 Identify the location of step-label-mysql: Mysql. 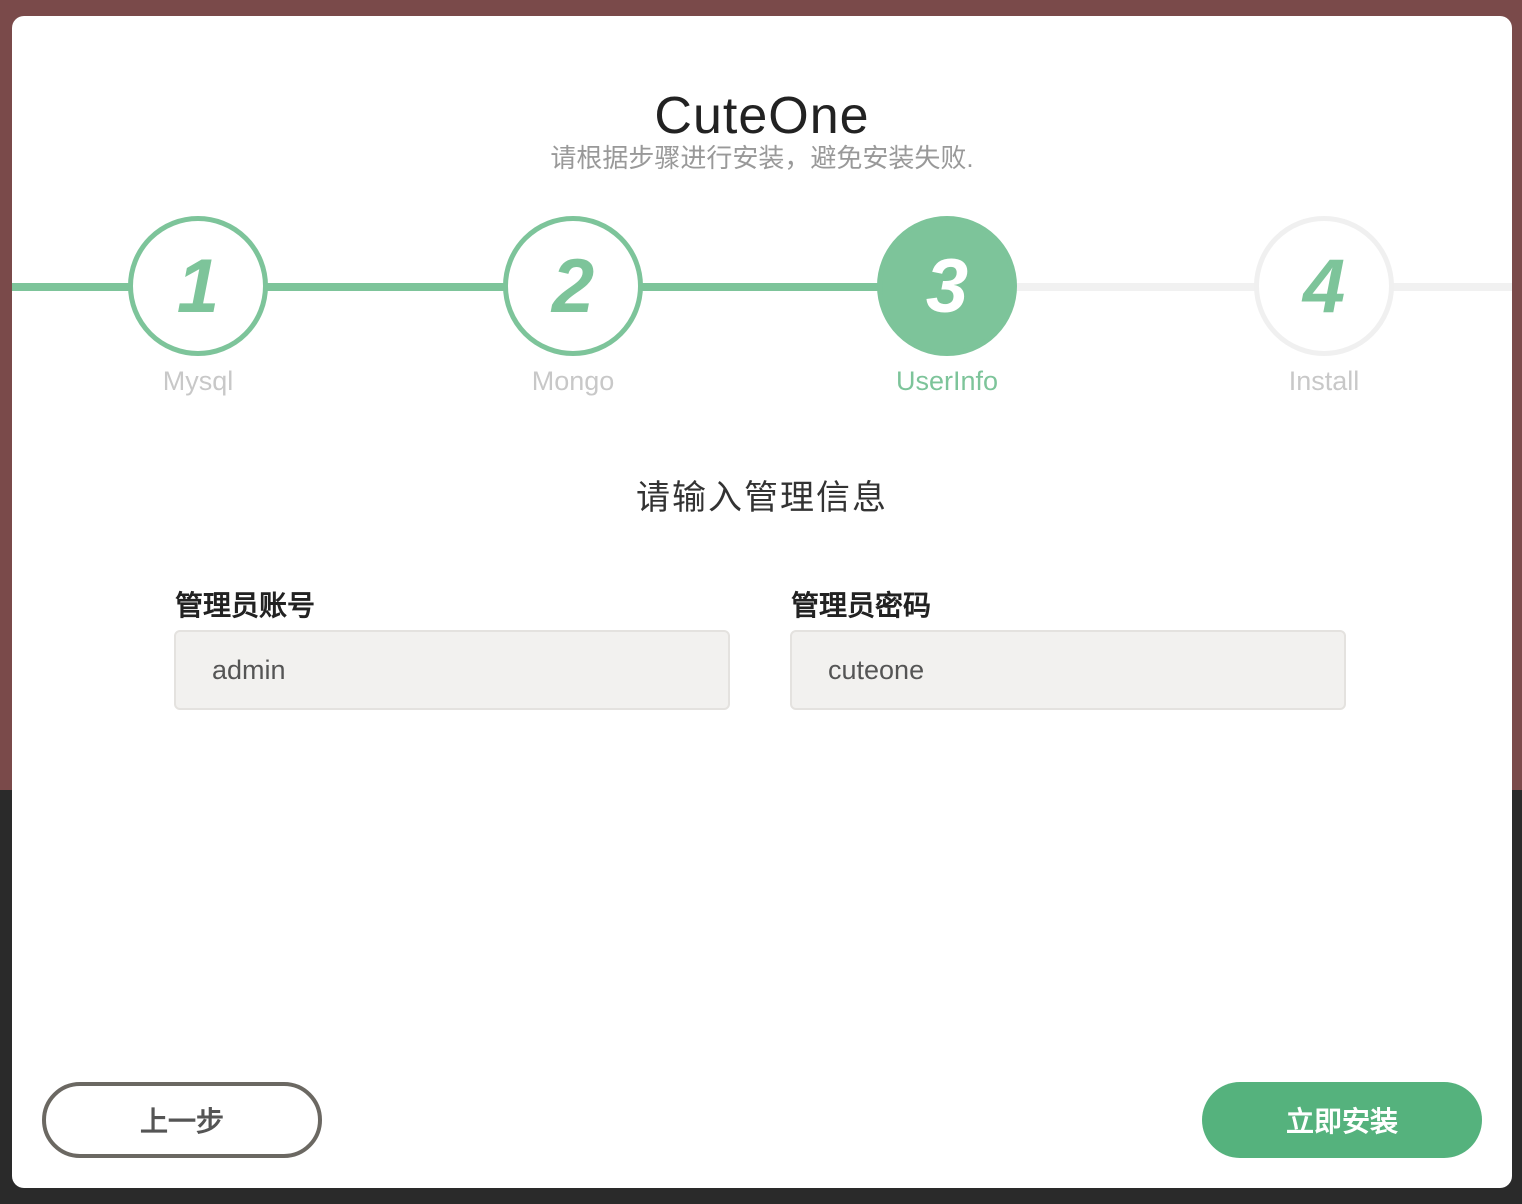
(198, 381).